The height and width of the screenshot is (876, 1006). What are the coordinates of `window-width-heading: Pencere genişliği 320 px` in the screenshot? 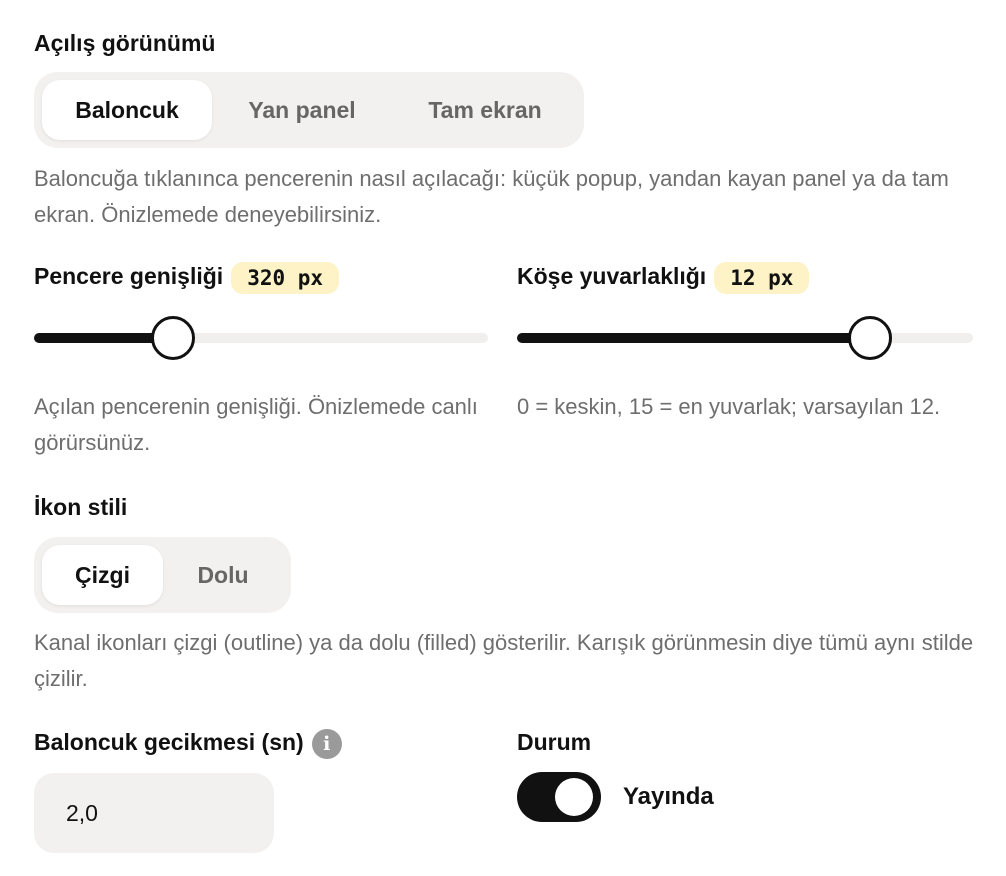 It's located at (187, 278).